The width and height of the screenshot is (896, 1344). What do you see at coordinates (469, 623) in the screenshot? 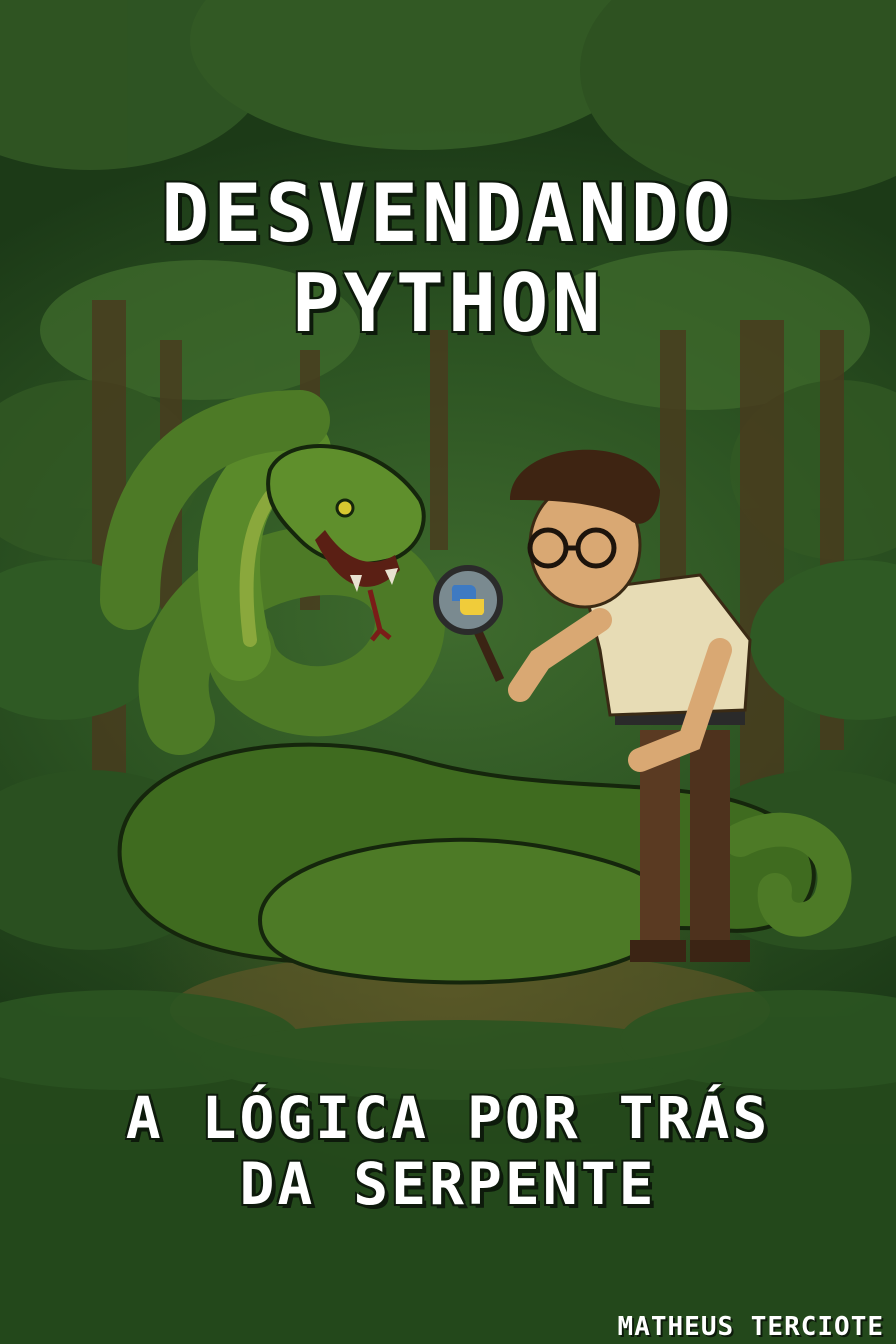
I see `magnifying-glass-icon` at bounding box center [469, 623].